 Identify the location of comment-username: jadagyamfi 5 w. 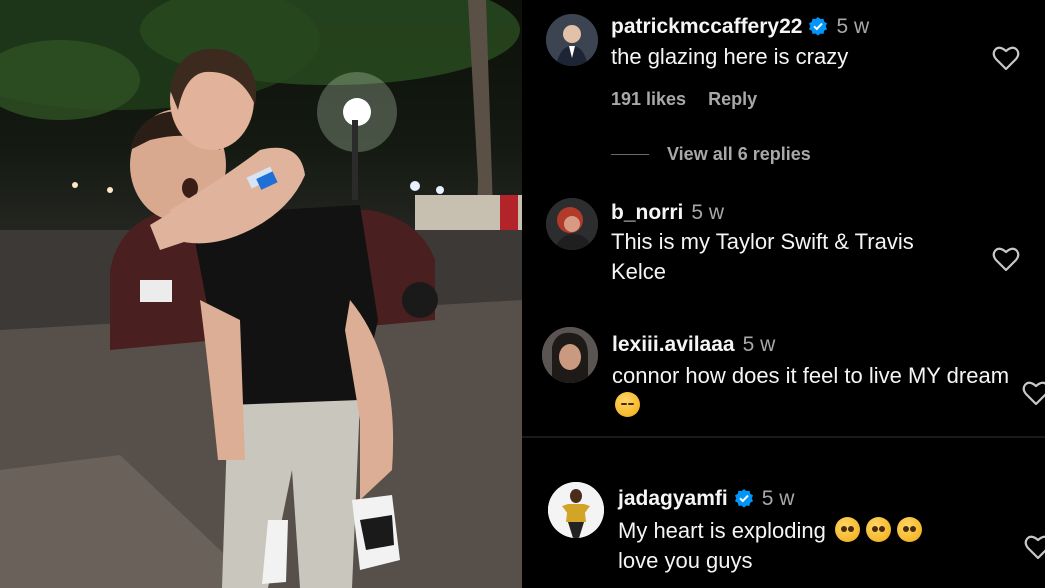
(706, 499).